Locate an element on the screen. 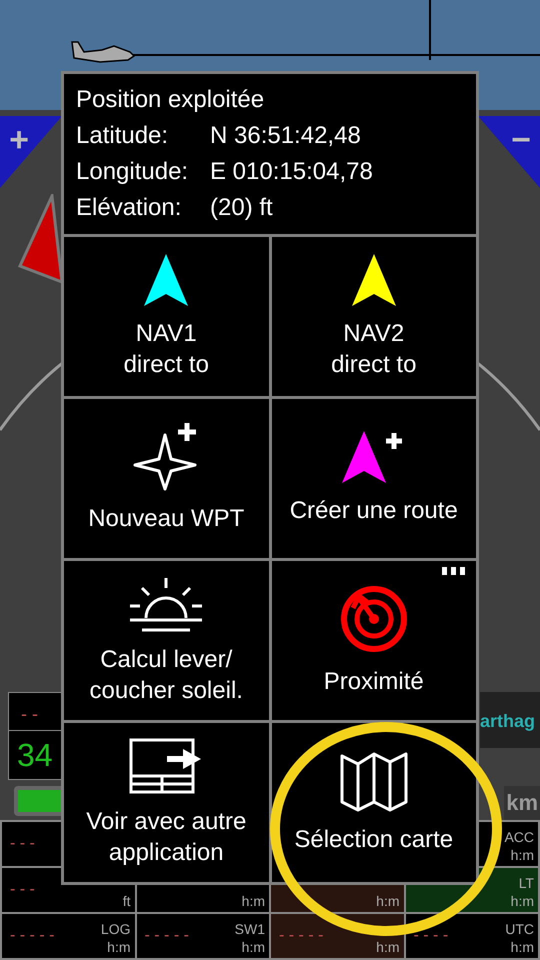 This screenshot has width=540, height=960. radar-icon is located at coordinates (373, 619).